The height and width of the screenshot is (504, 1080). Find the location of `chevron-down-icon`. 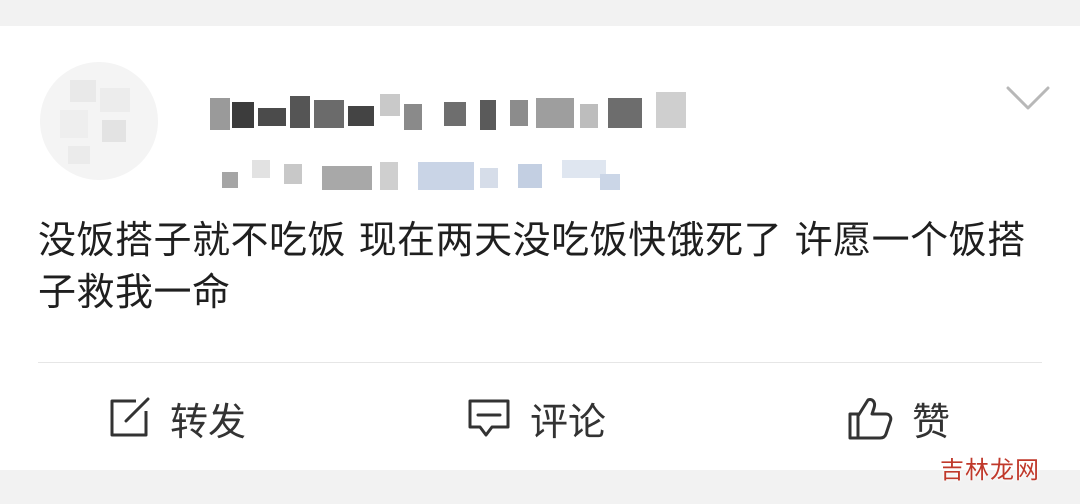

chevron-down-icon is located at coordinates (1028, 98).